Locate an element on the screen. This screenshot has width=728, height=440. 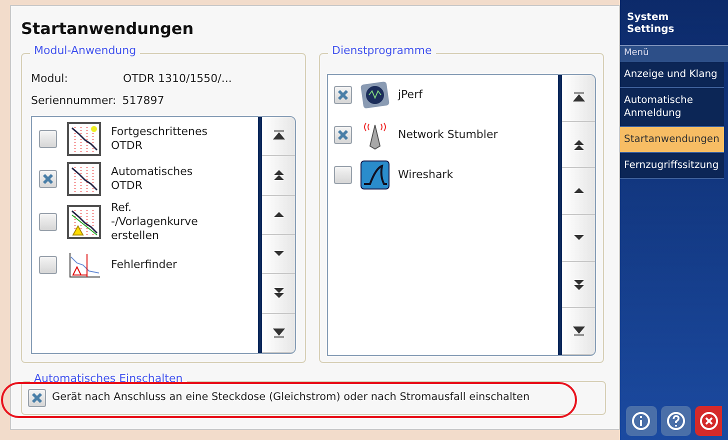
menu-header: Menü is located at coordinates (674, 53).